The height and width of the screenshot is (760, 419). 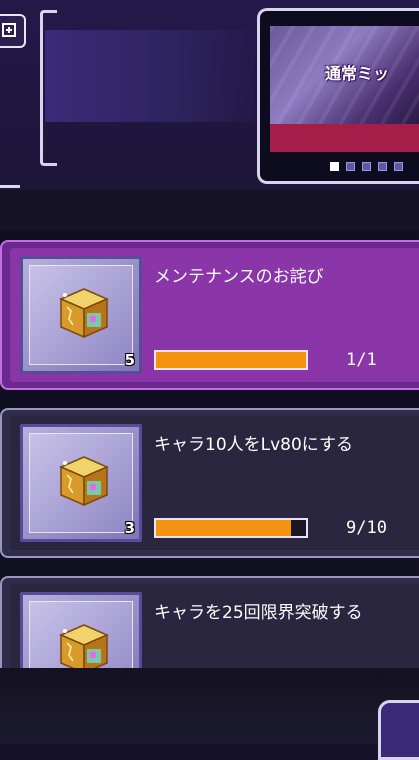 I want to click on banner-pagination, so click(x=366, y=166).